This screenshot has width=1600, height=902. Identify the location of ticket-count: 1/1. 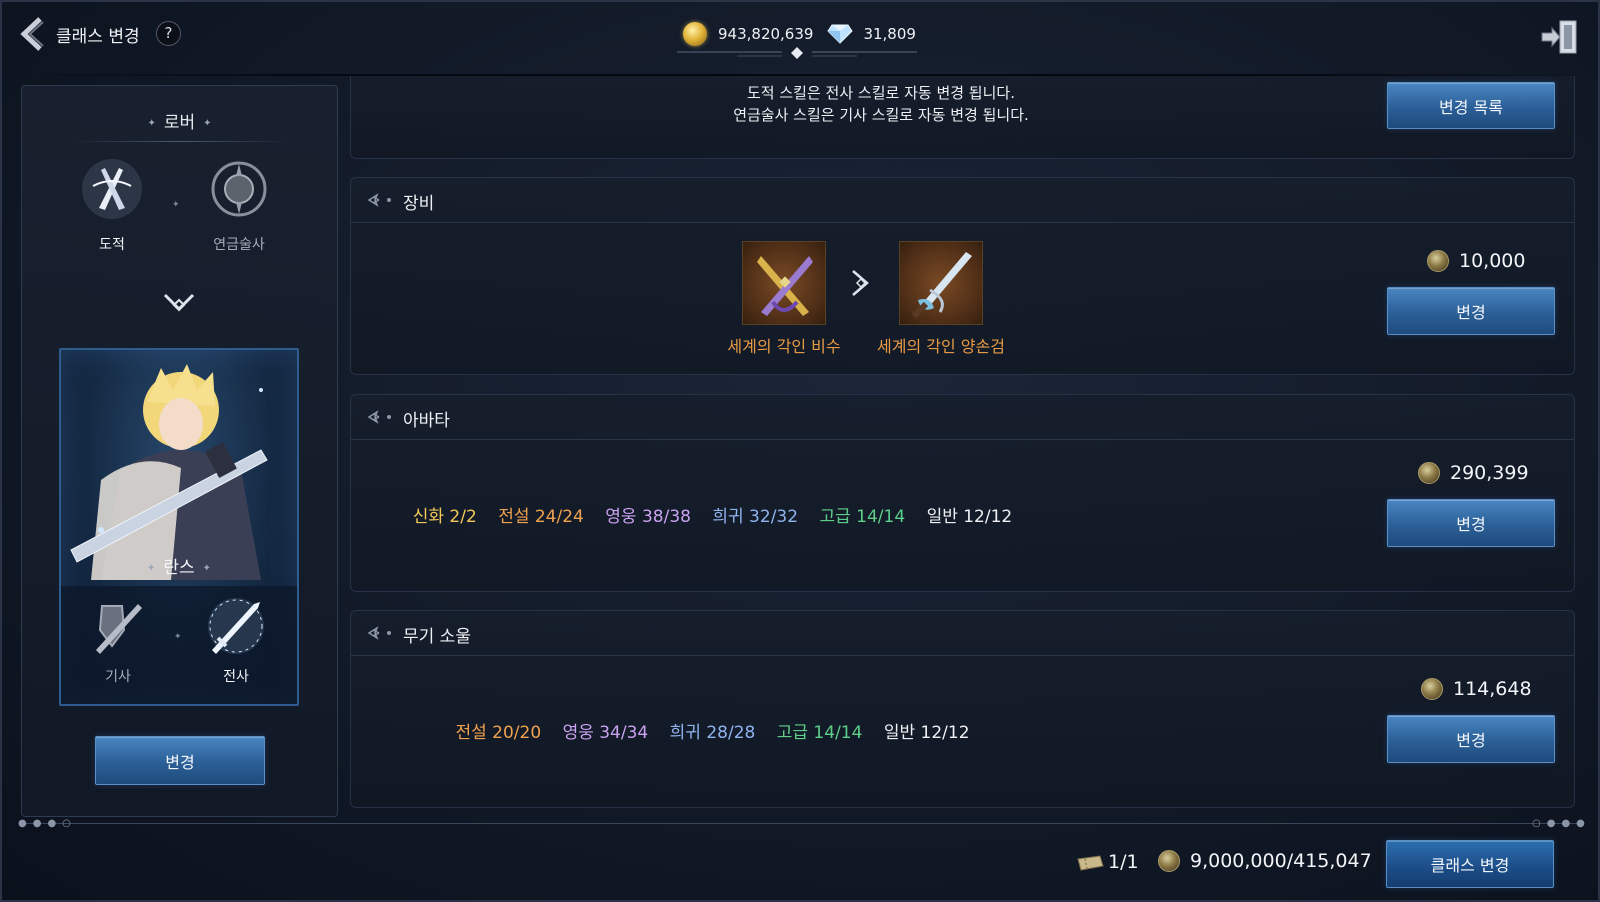
(1123, 862).